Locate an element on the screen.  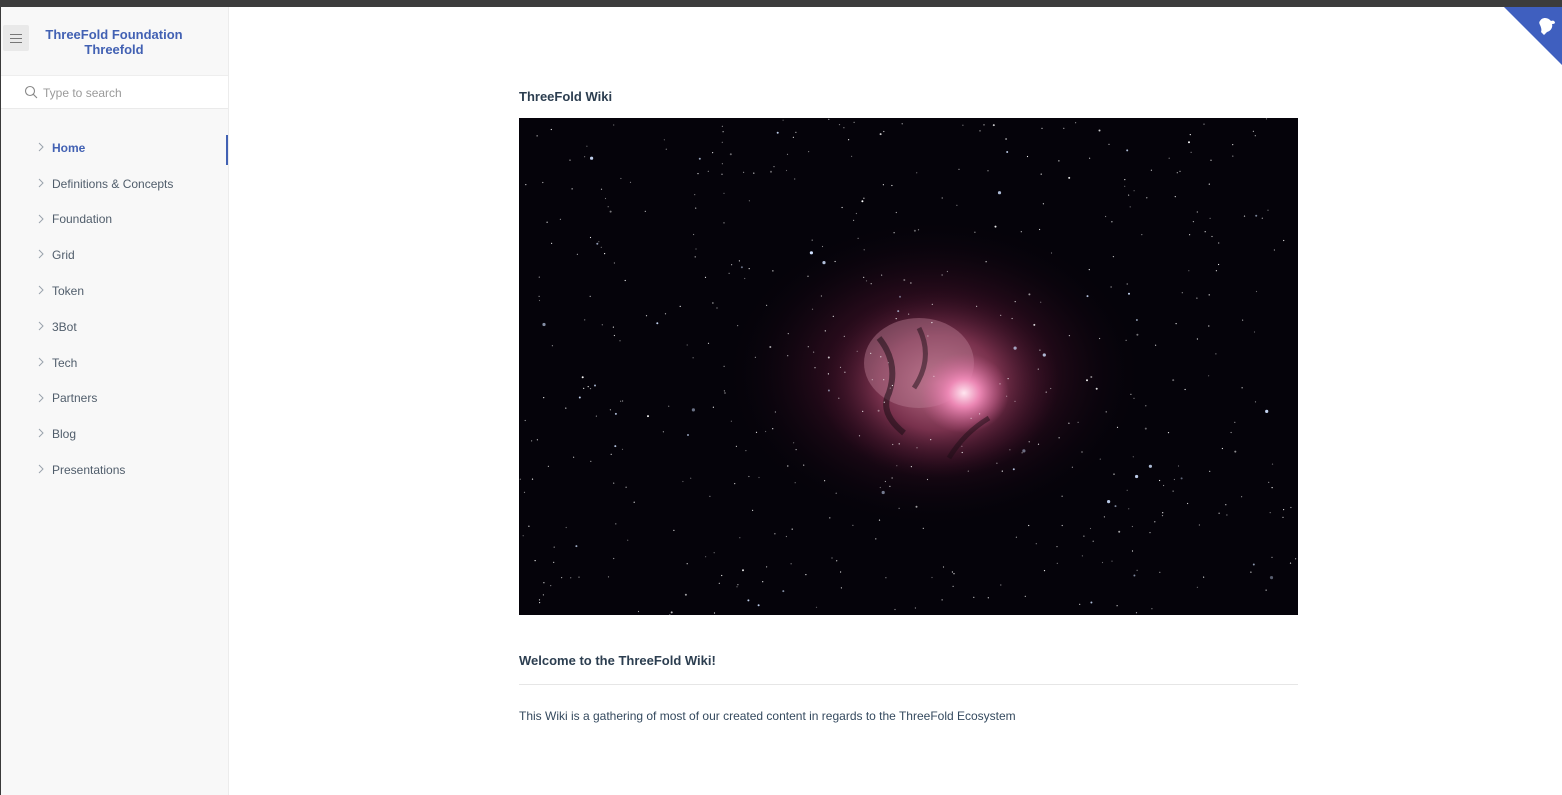
sidebar-item-tech: Tech is located at coordinates (114, 363).